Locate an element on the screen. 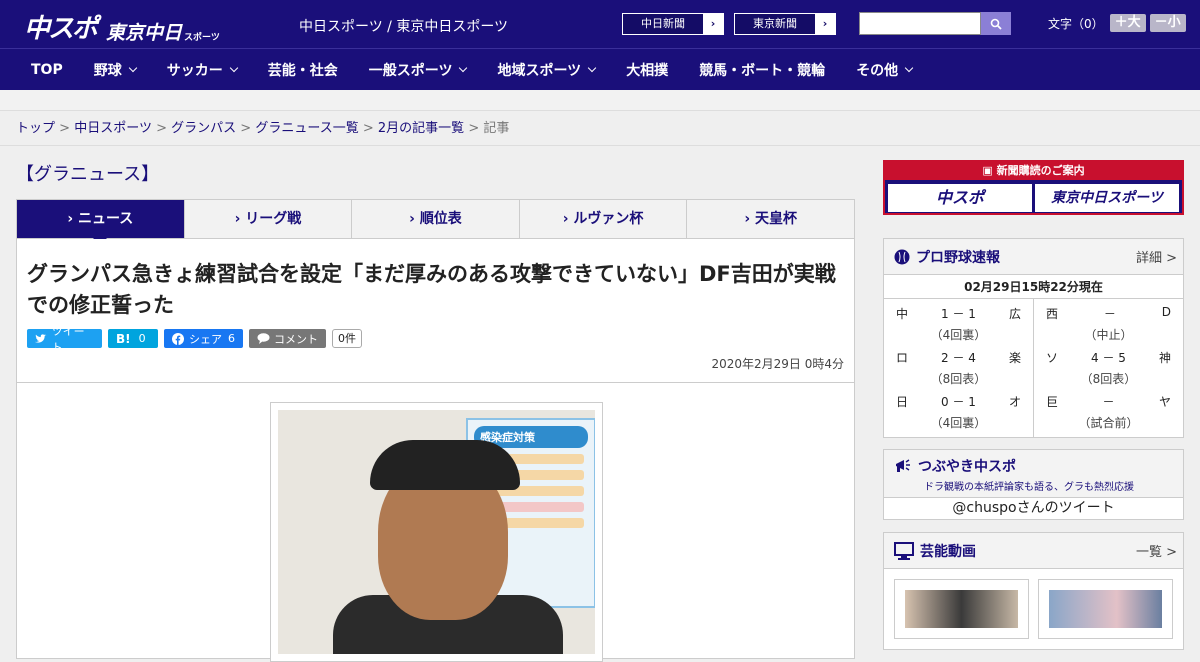  tab-label: ルヴァン杯 is located at coordinates (608, 219).